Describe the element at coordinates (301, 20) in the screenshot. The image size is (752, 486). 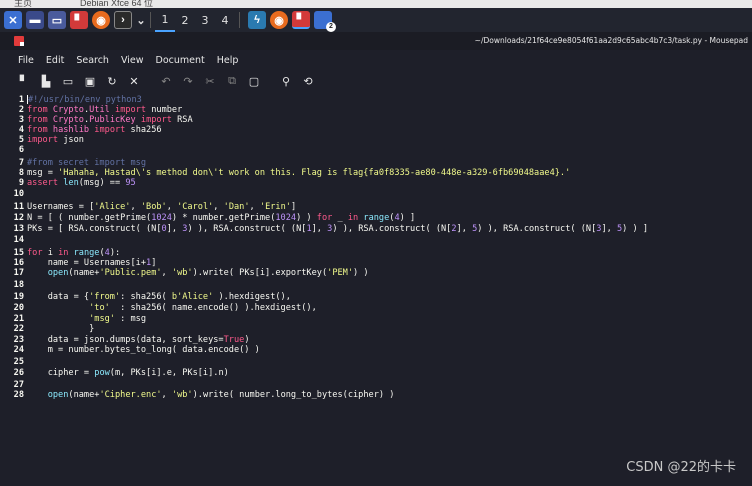
I see `mousepad-window-icon: ▘` at that location.